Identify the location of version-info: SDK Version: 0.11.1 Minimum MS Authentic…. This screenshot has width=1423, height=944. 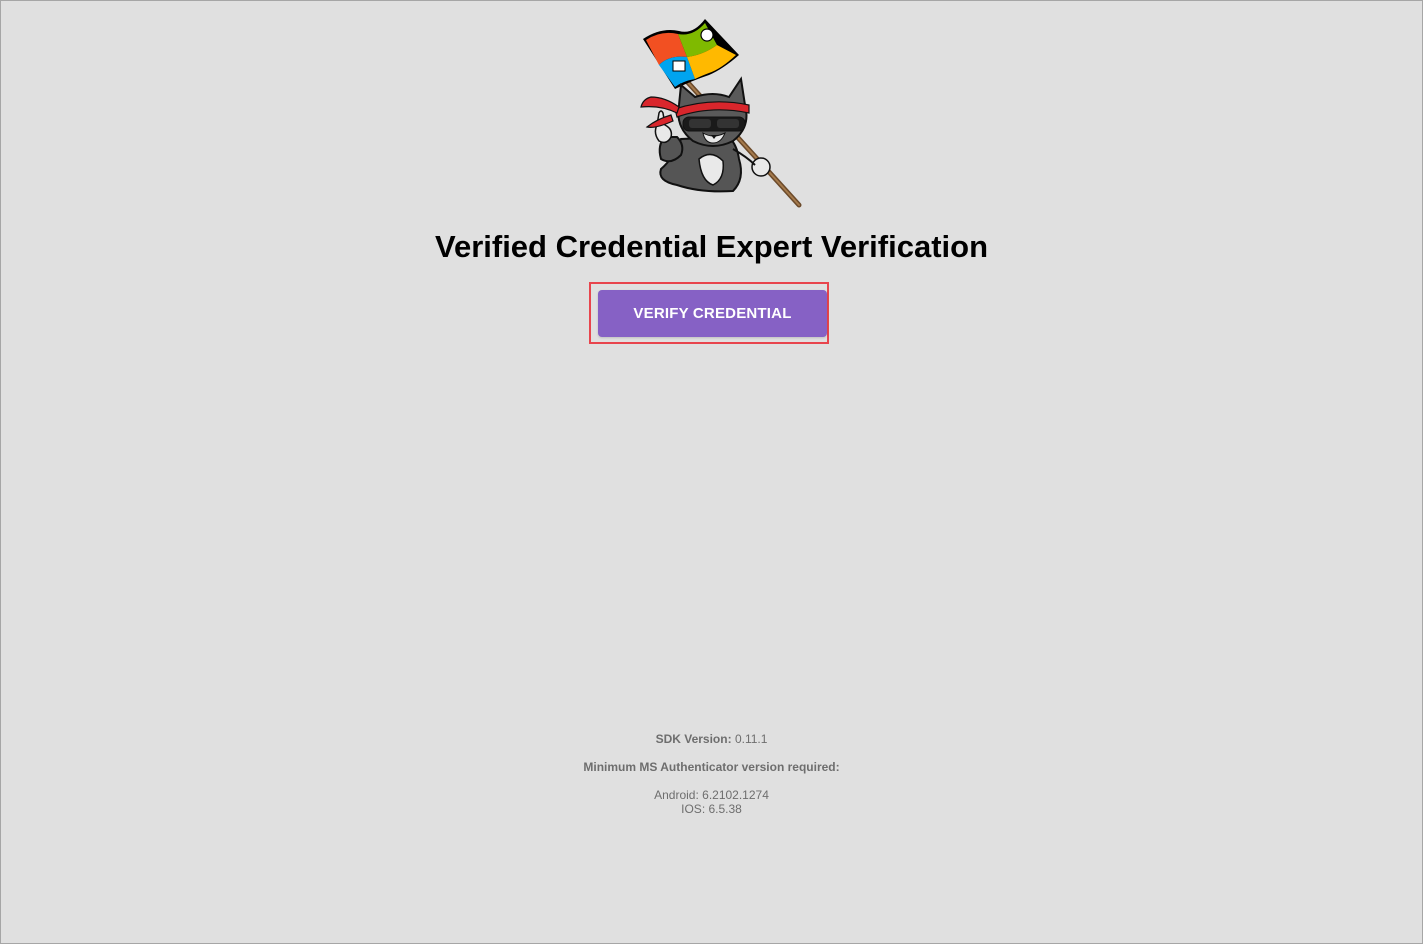
(711, 774).